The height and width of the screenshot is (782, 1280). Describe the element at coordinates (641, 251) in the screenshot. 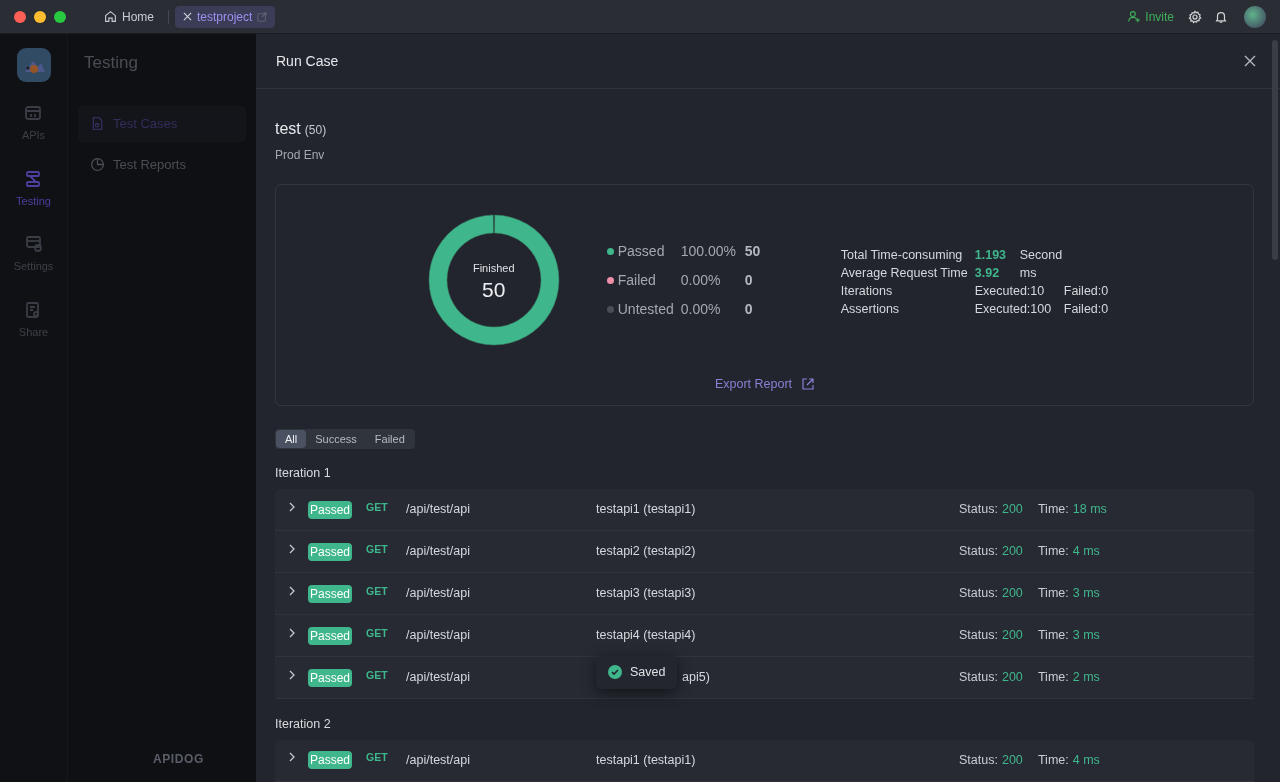

I see `legend-label: Passed` at that location.